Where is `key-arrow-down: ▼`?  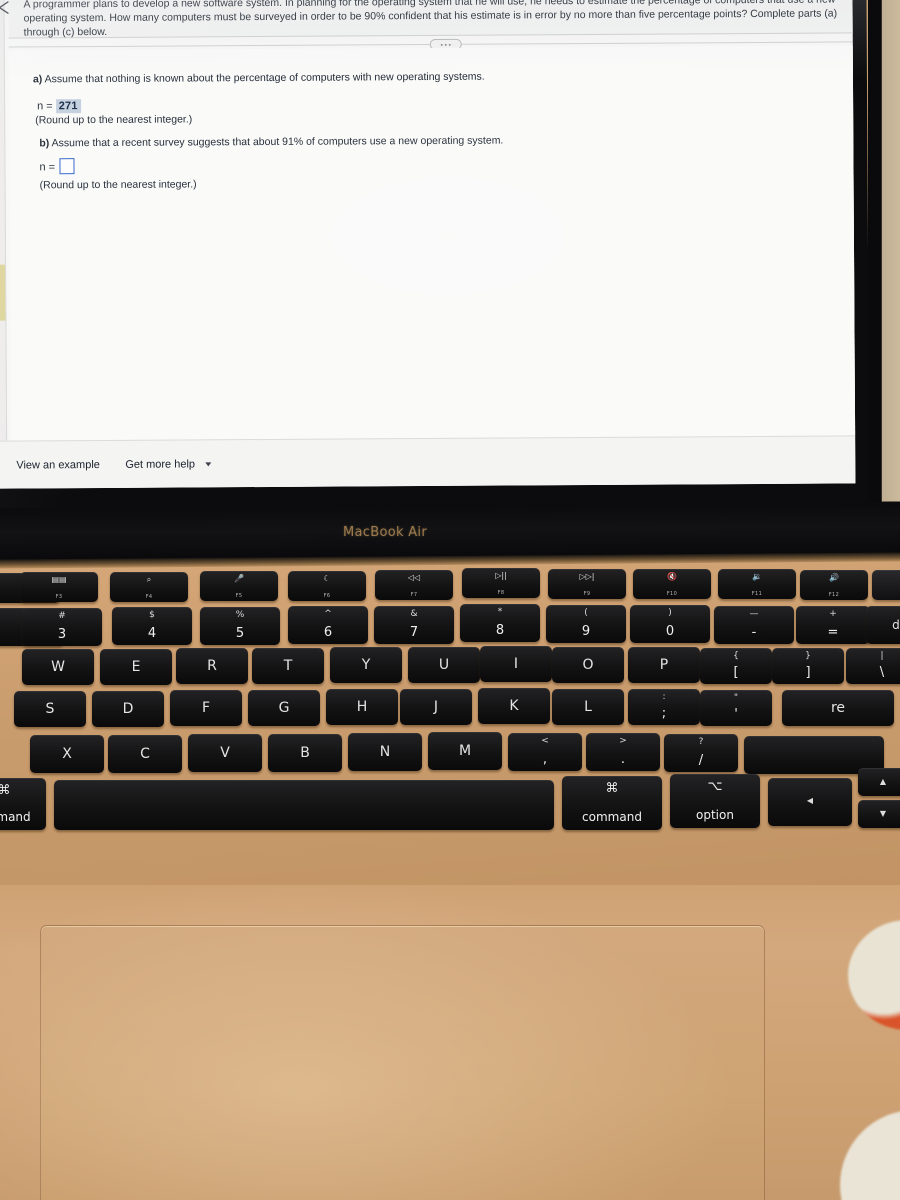
key-arrow-down: ▼ is located at coordinates (879, 814).